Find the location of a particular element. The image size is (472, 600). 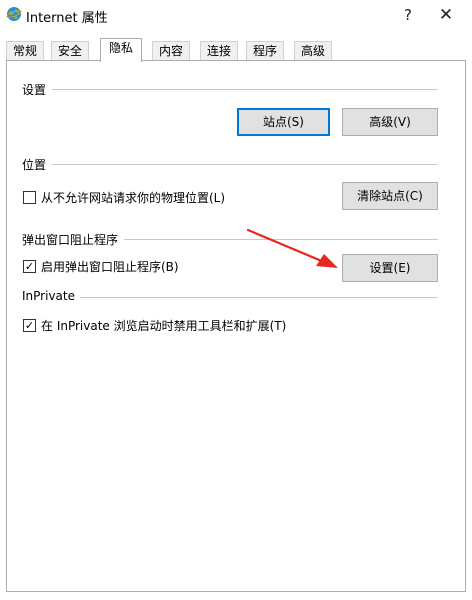

tab-privacy: 隐私 is located at coordinates (121, 50).